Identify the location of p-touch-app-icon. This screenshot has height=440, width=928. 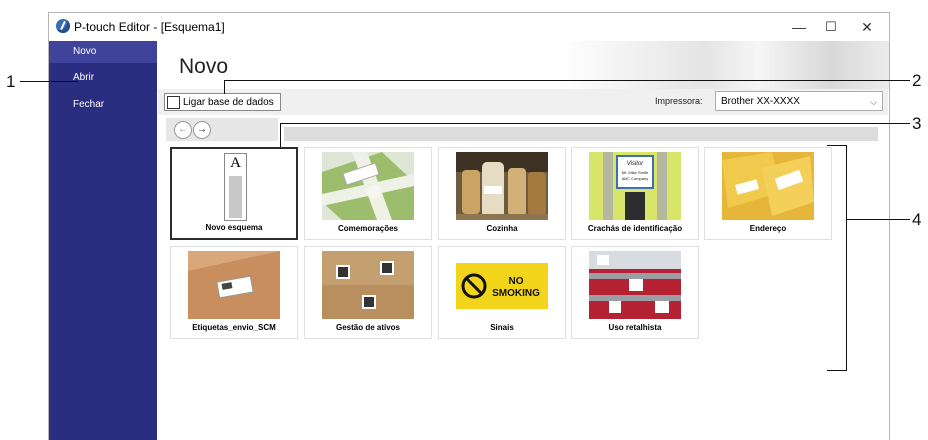
(63, 26).